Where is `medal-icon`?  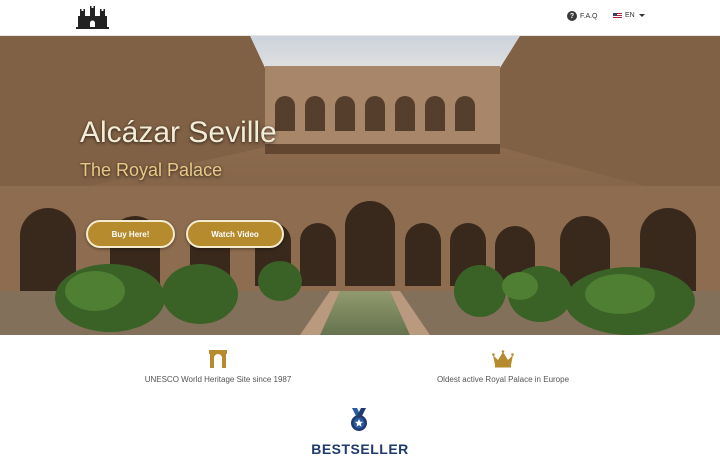 medal-icon is located at coordinates (359, 419).